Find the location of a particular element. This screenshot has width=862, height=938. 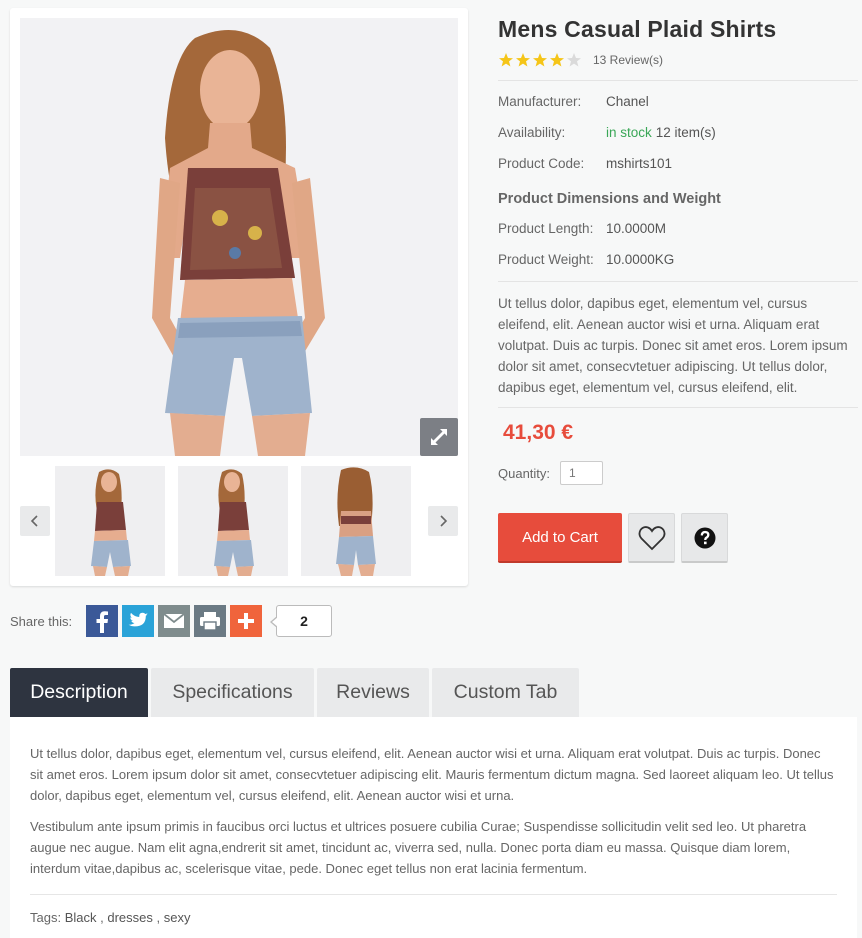

email-share-button is located at coordinates (174, 621).